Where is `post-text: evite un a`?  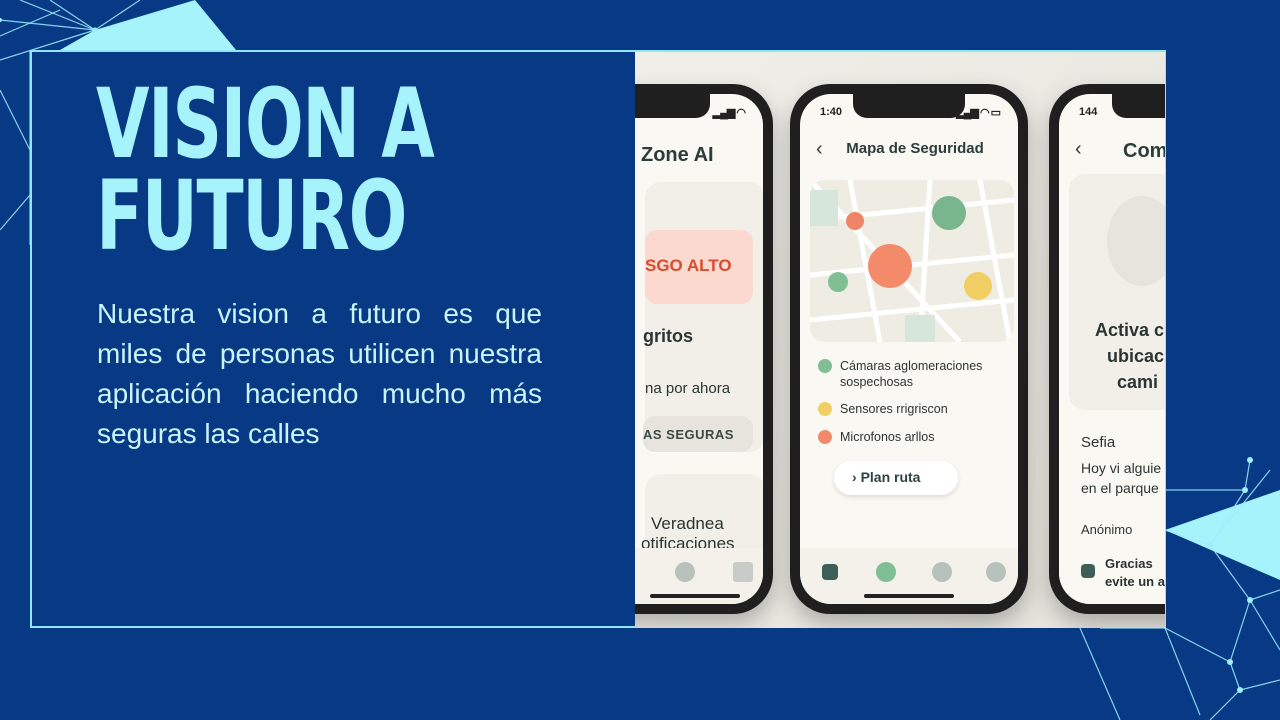 post-text: evite un a is located at coordinates (1135, 581).